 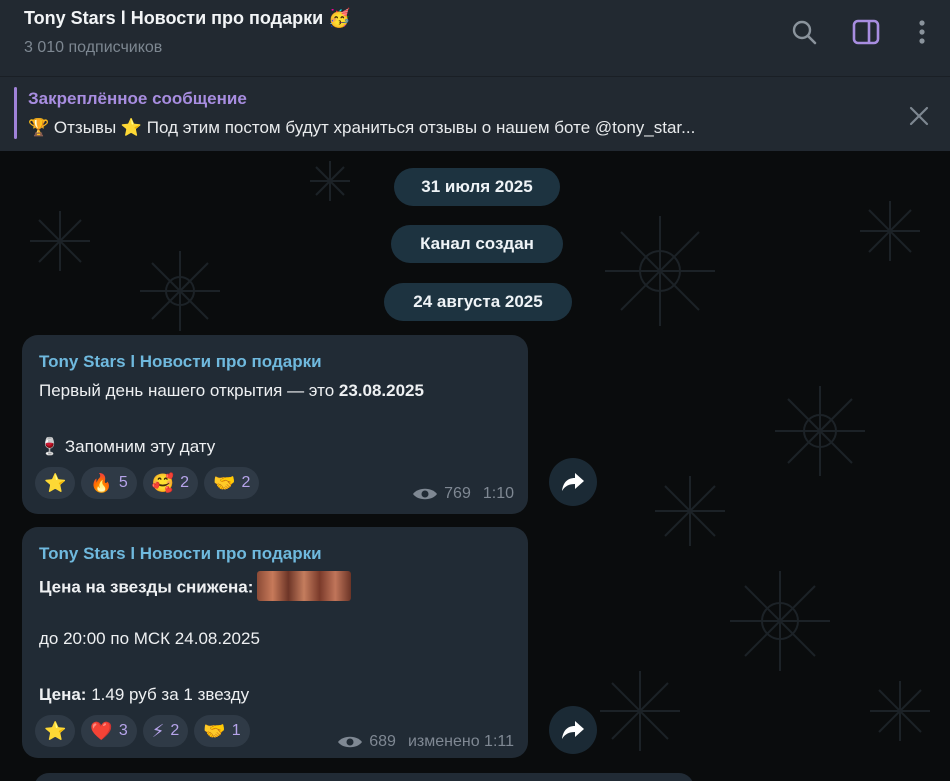 I want to click on pinned-indicator, so click(x=15, y=113).